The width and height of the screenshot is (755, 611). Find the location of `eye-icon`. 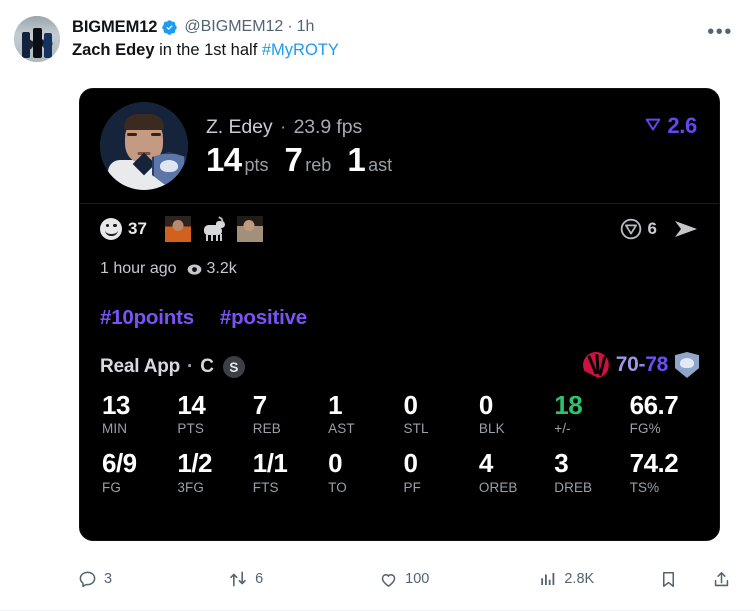

eye-icon is located at coordinates (194, 269).